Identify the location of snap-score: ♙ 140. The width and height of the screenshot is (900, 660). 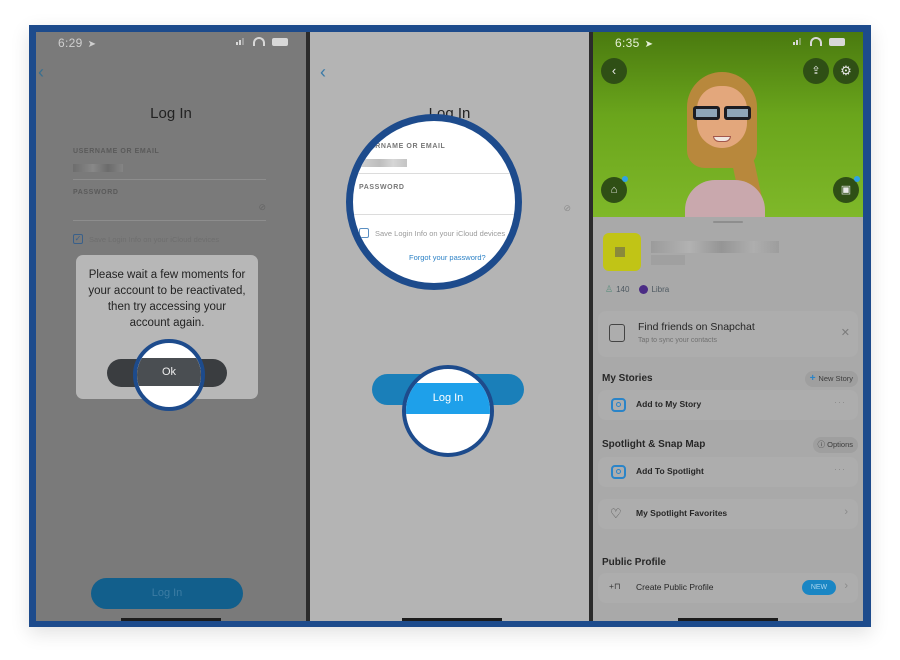
(617, 289).